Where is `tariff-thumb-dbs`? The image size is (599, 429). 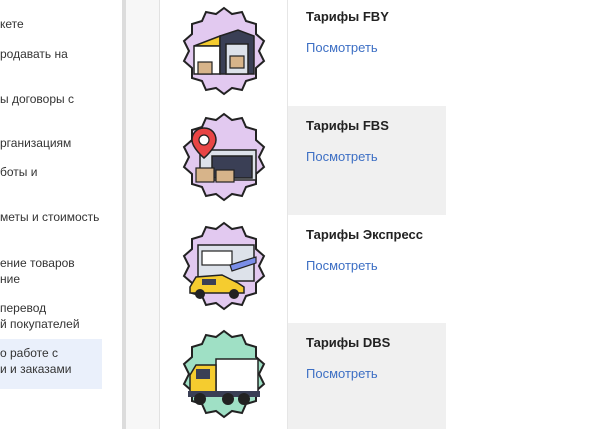
tariff-thumb-dbs is located at coordinates (224, 376).